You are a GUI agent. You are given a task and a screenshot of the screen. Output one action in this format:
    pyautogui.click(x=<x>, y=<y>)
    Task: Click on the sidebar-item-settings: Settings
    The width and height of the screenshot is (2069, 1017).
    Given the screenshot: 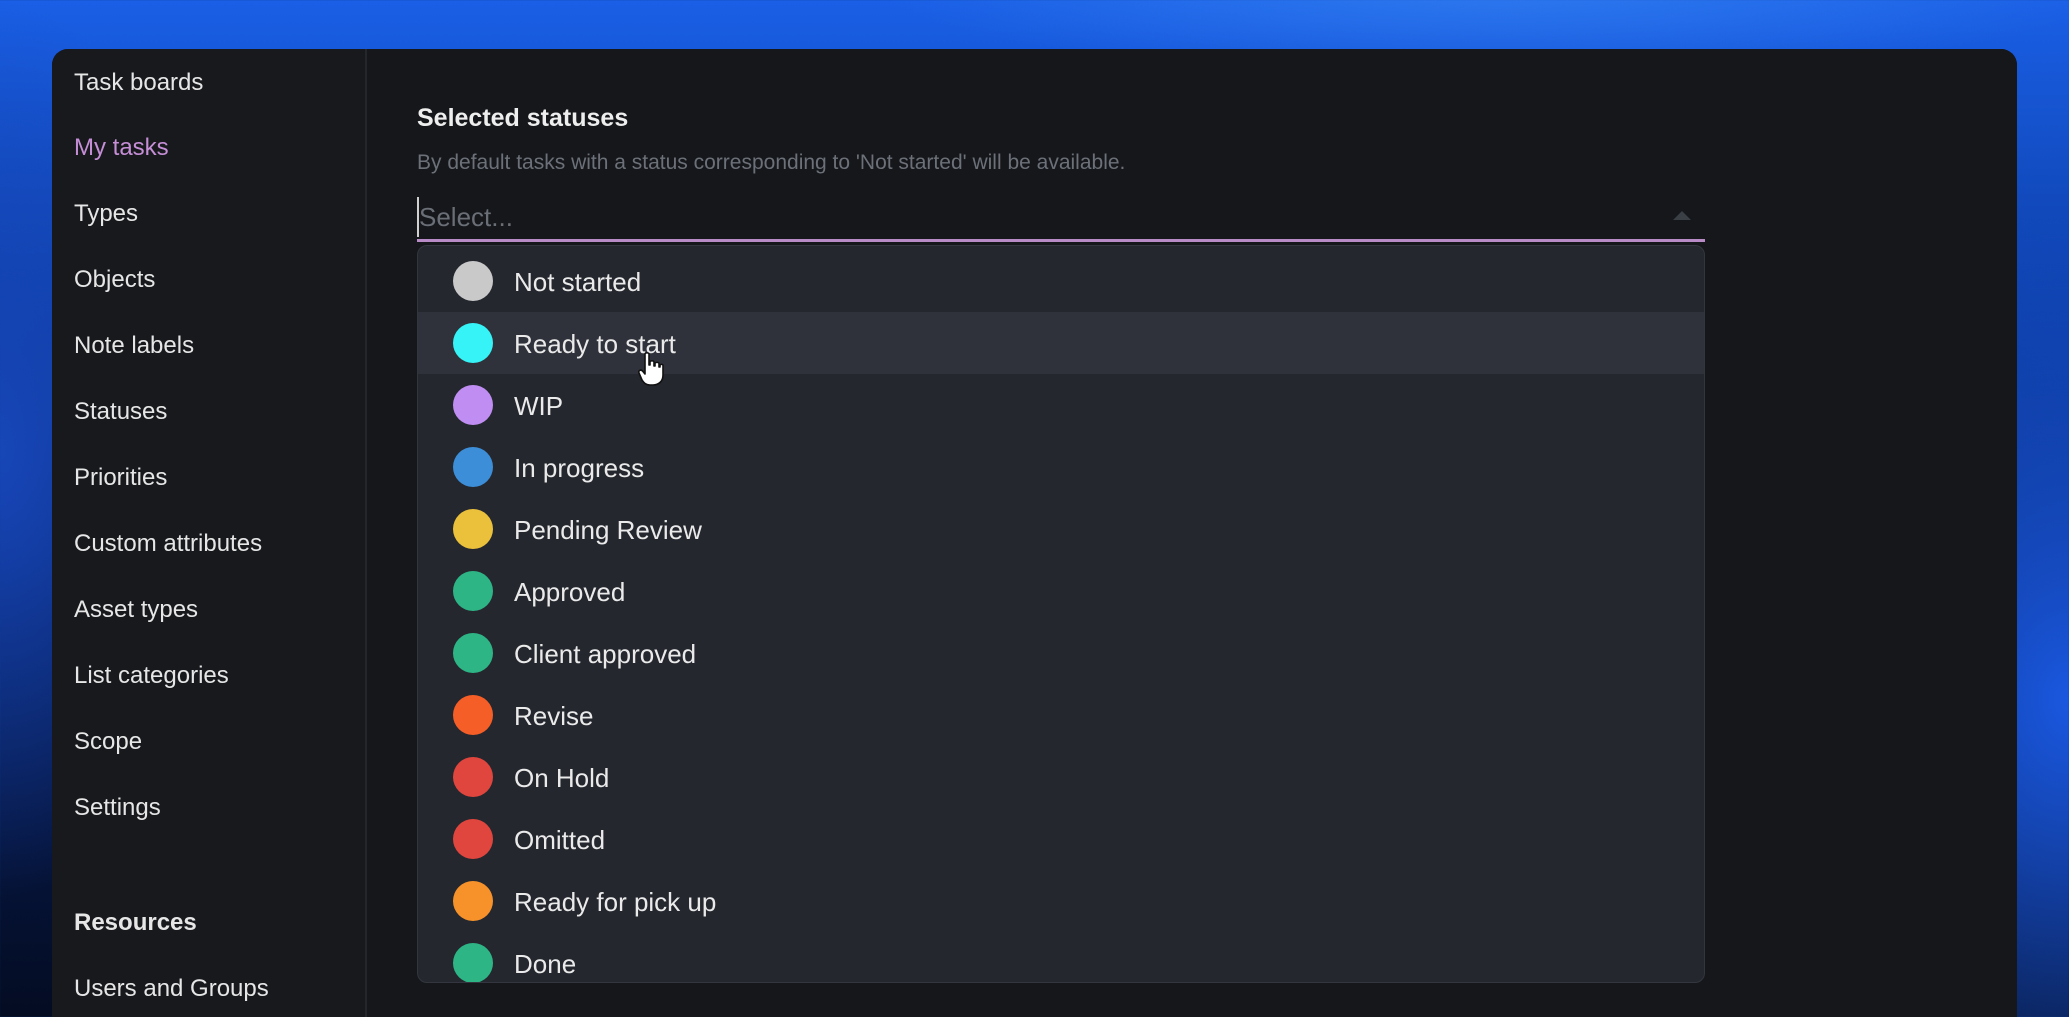 What is the action you would take?
    pyautogui.click(x=117, y=808)
    